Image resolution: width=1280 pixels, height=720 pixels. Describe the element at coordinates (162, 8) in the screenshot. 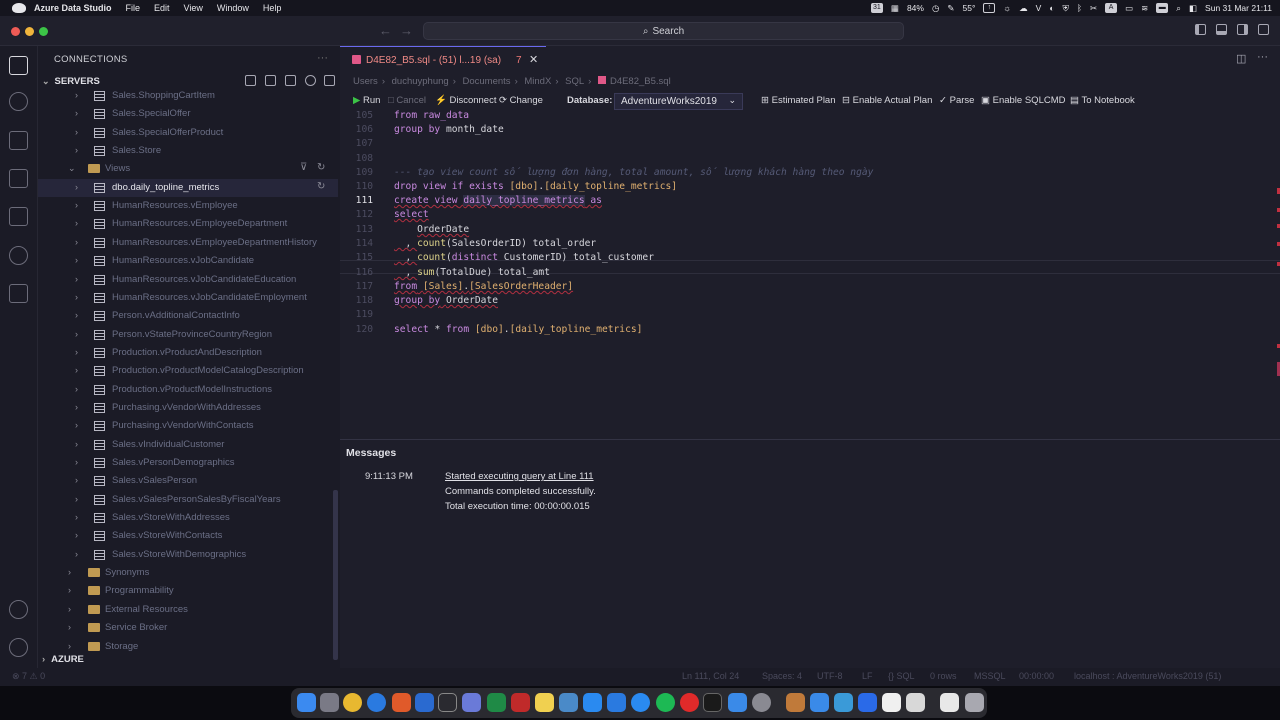

I see `menu-edit: Edit` at that location.